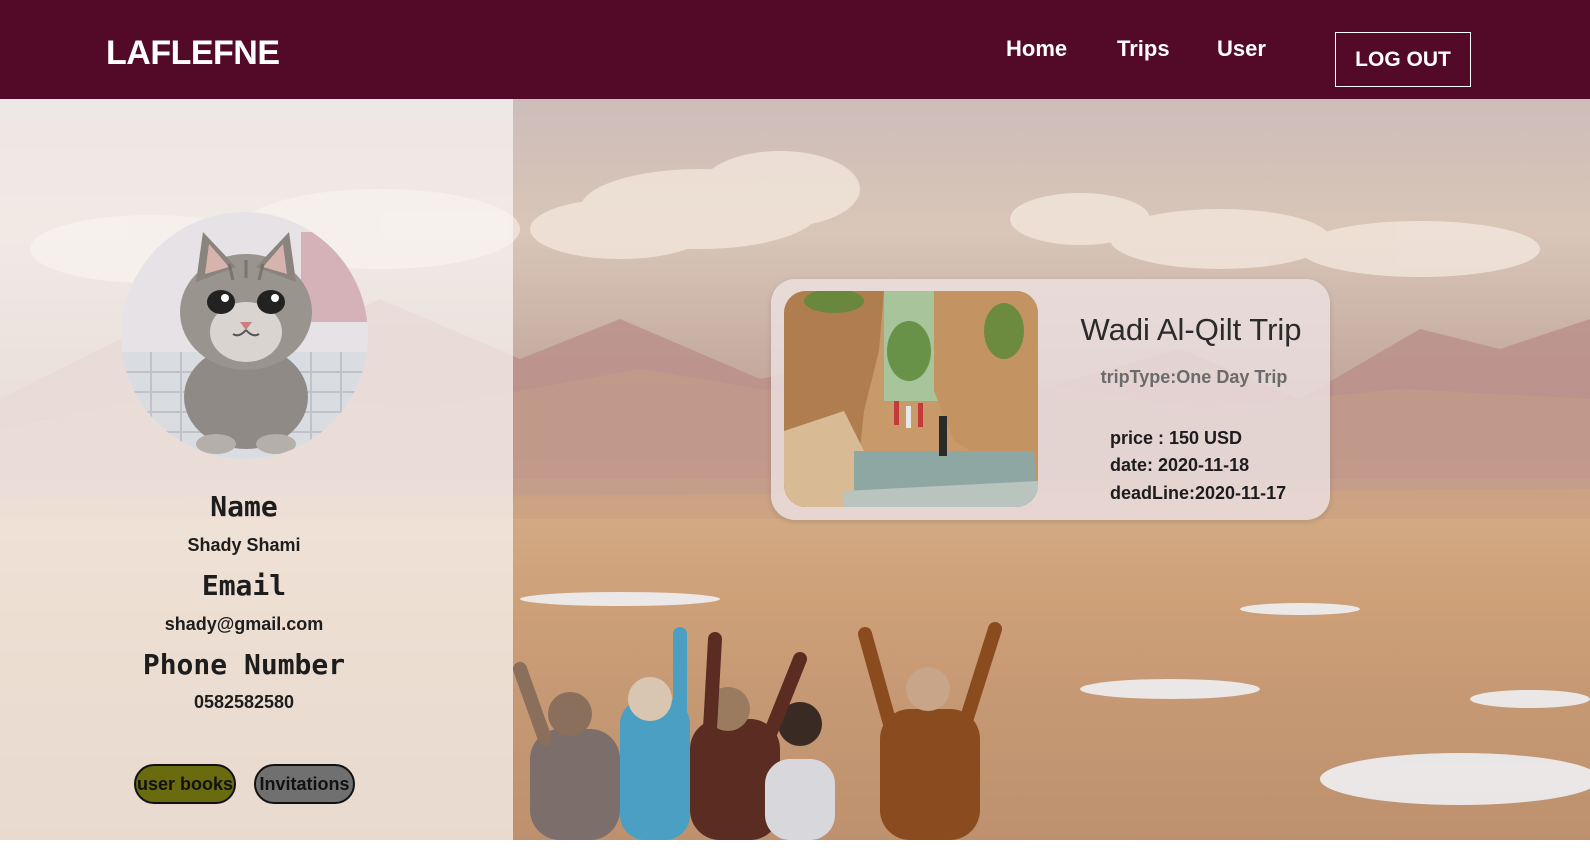 This screenshot has height=853, width=1590. Describe the element at coordinates (1191, 329) in the screenshot. I see `trip-title: Wadi Al-Qilt Trip` at that location.